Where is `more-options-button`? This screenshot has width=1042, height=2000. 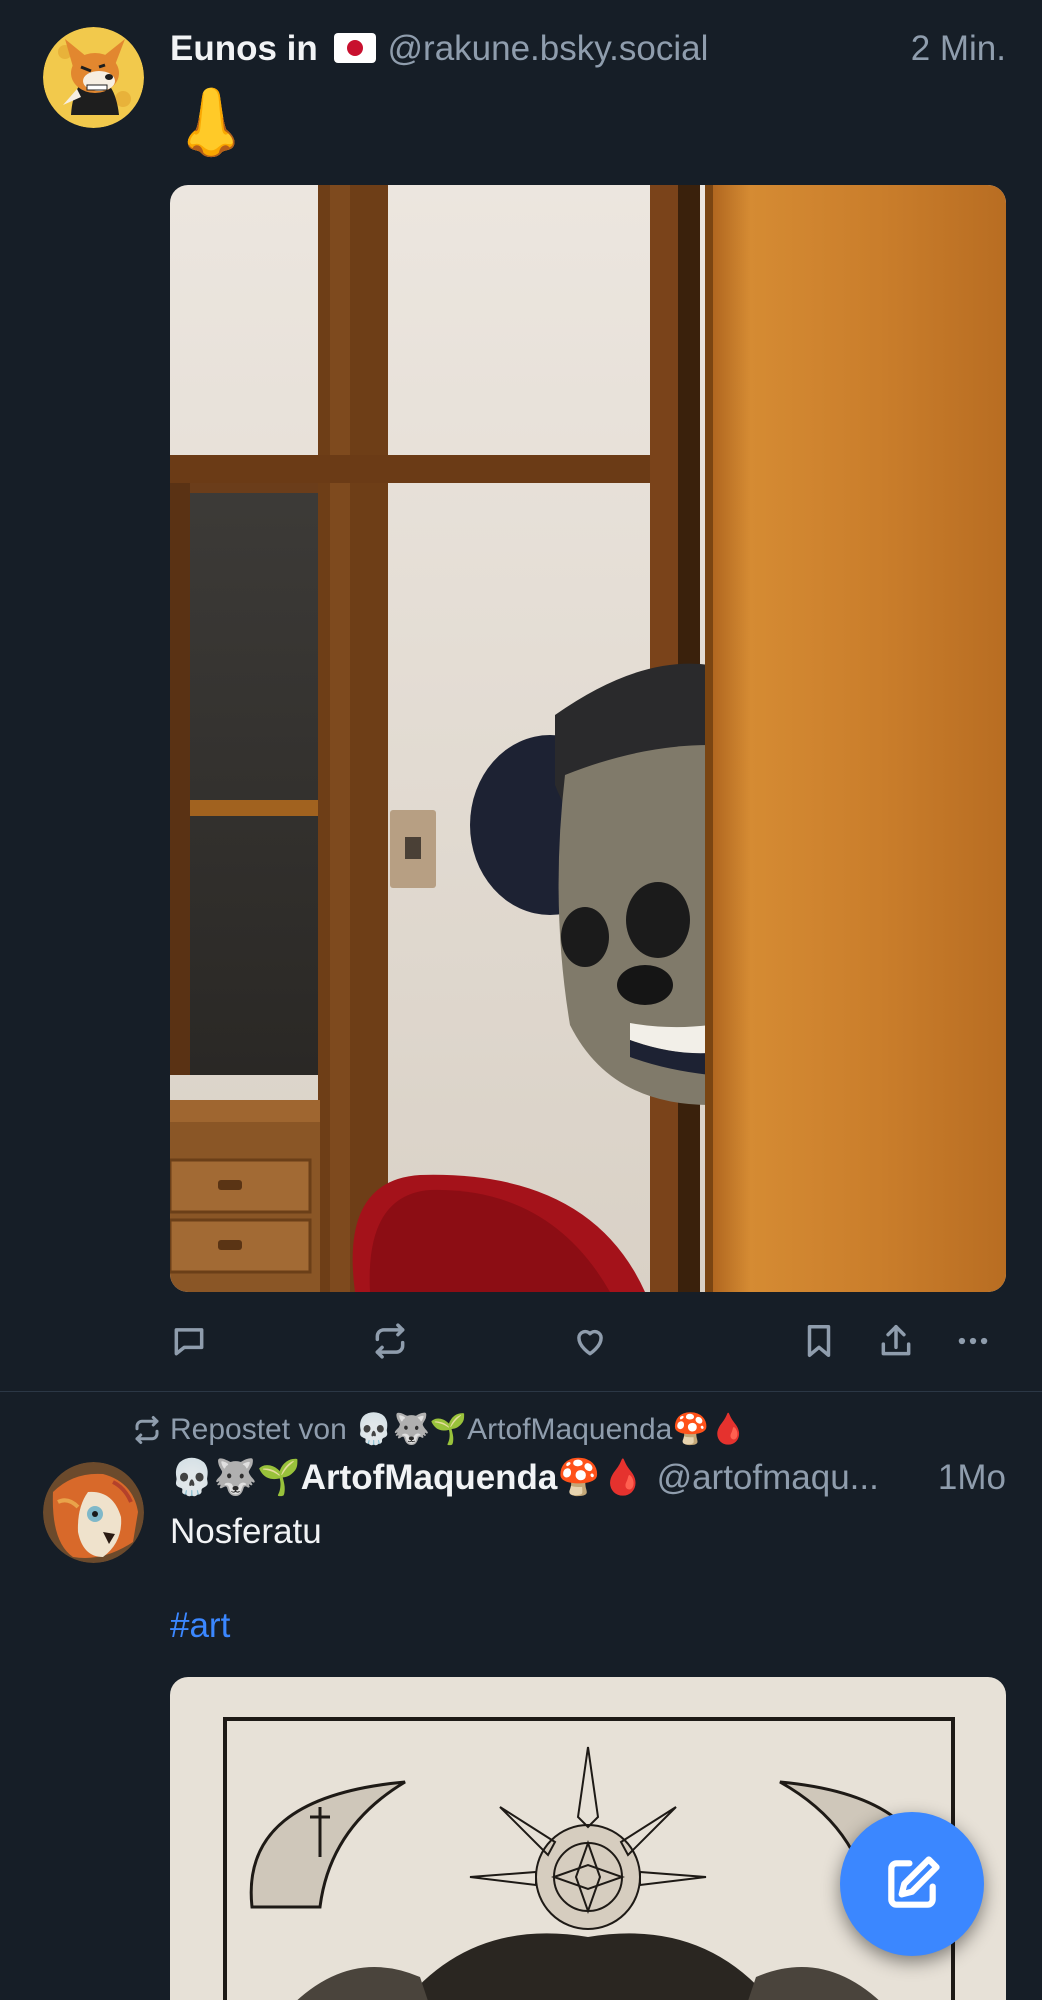
more-options-button is located at coordinates (973, 1341).